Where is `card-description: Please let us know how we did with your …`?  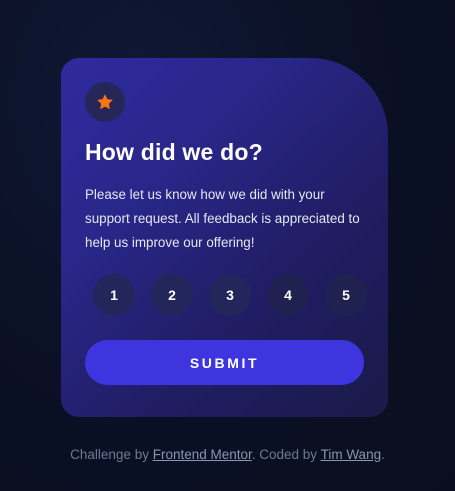
card-description: Please let us know how we did with your … is located at coordinates (222, 218).